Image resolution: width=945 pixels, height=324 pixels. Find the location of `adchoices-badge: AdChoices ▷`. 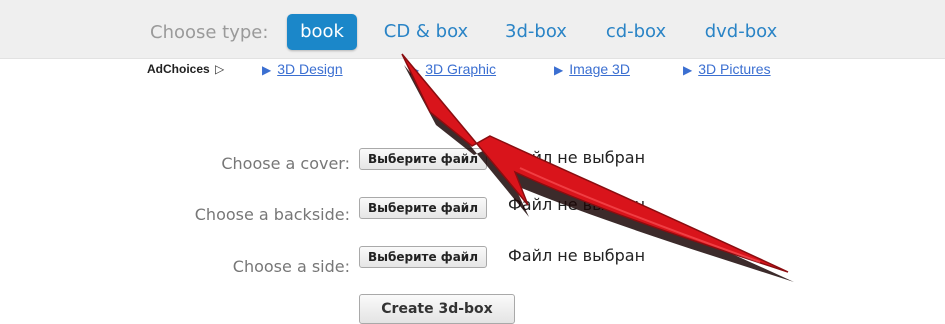

adchoices-badge: AdChoices ▷ is located at coordinates (185, 69).